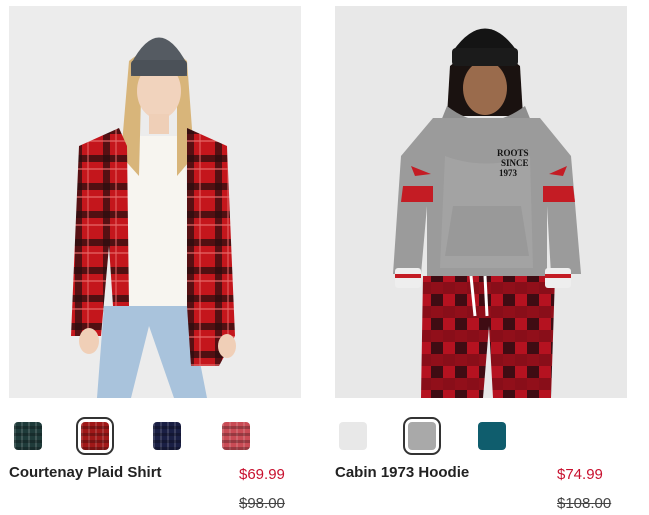 Image resolution: width=649 pixels, height=515 pixels. What do you see at coordinates (28, 436) in the screenshot?
I see `swatch-dark-green-plaid` at bounding box center [28, 436].